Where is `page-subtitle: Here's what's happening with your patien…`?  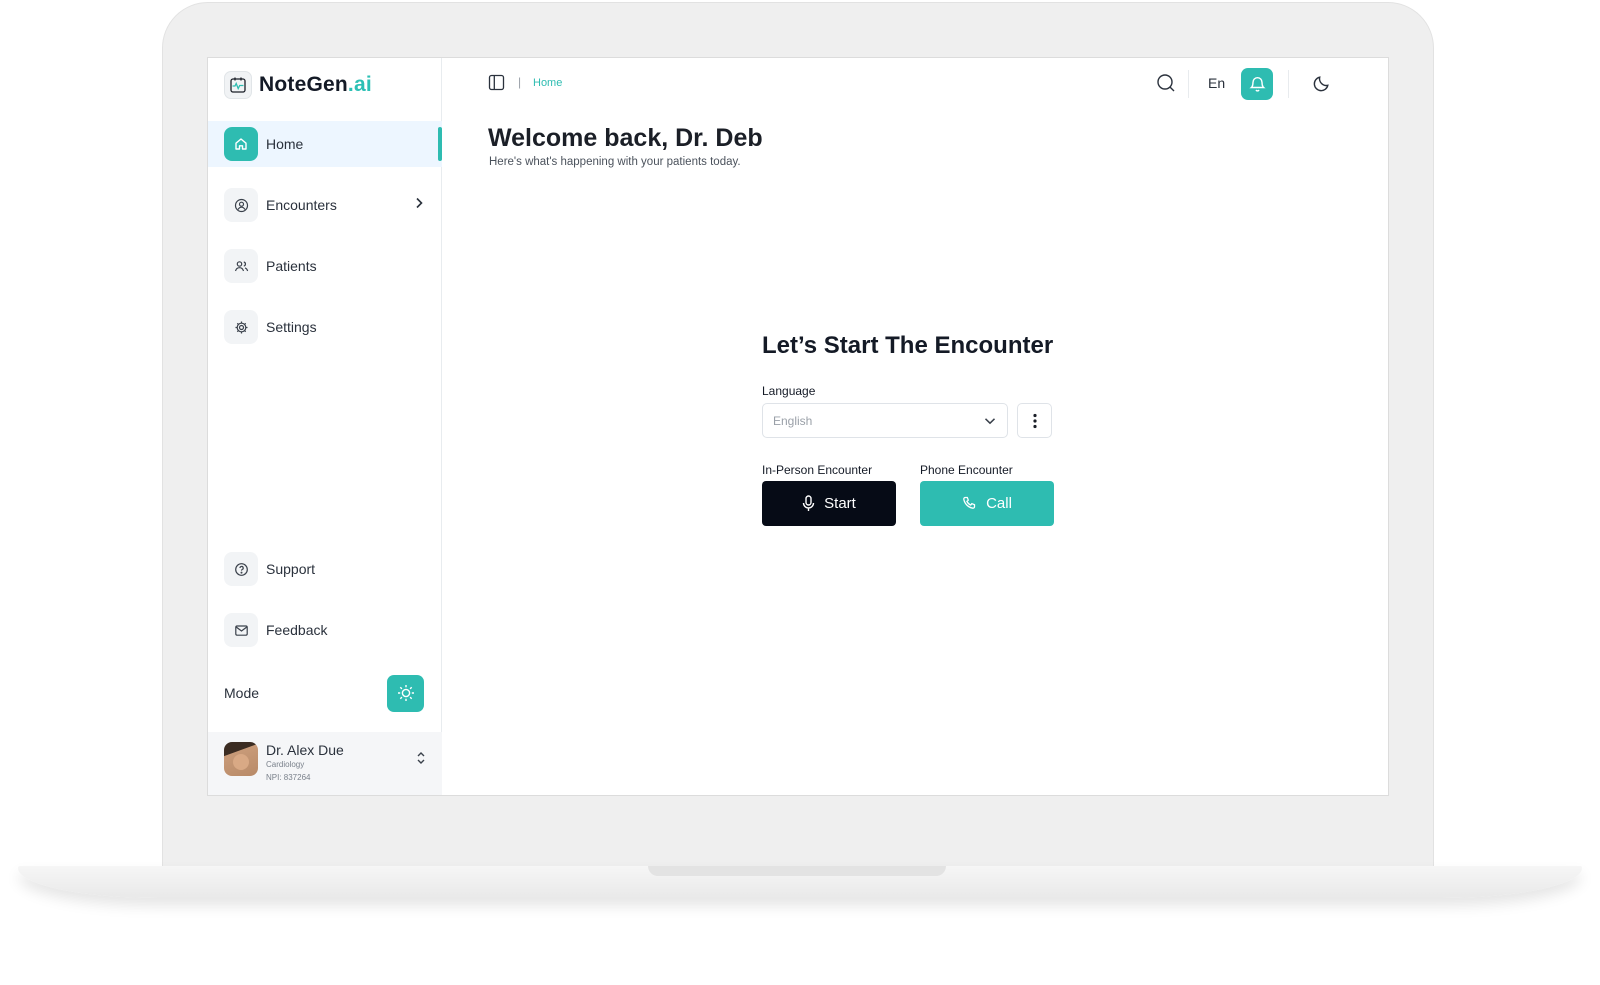
page-subtitle: Here's what's happening with your patien… is located at coordinates (615, 162).